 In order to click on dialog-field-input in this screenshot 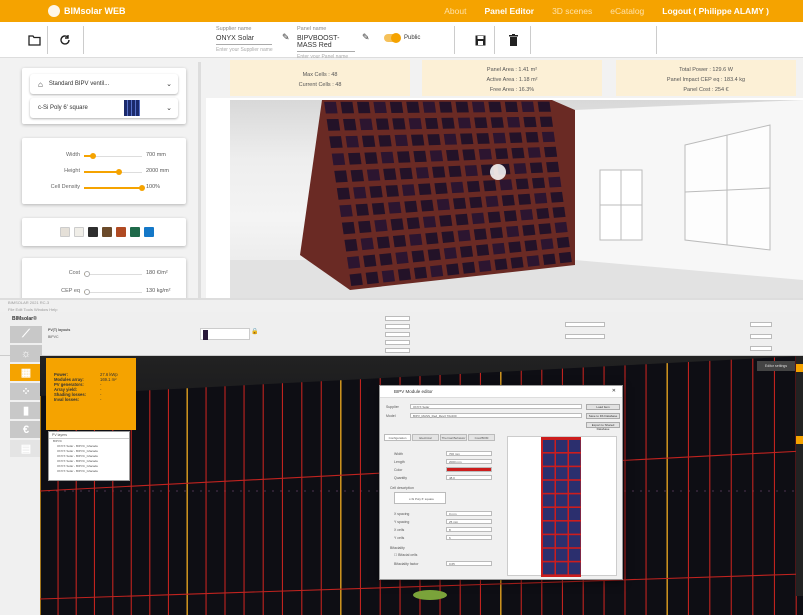, I will do `click(469, 469)`.